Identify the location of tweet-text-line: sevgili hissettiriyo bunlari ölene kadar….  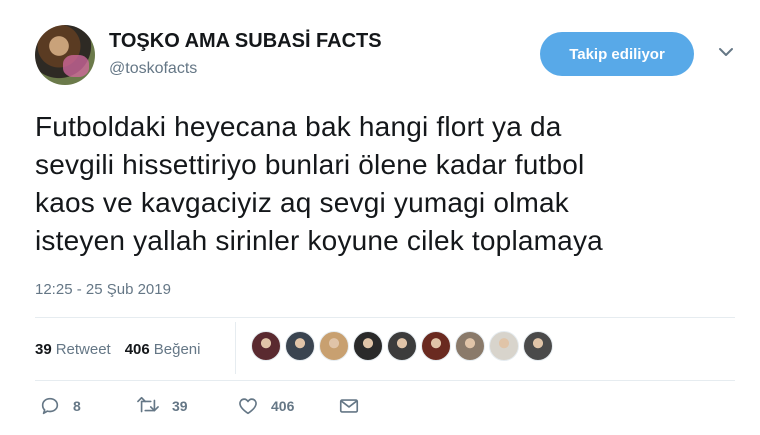
(310, 164).